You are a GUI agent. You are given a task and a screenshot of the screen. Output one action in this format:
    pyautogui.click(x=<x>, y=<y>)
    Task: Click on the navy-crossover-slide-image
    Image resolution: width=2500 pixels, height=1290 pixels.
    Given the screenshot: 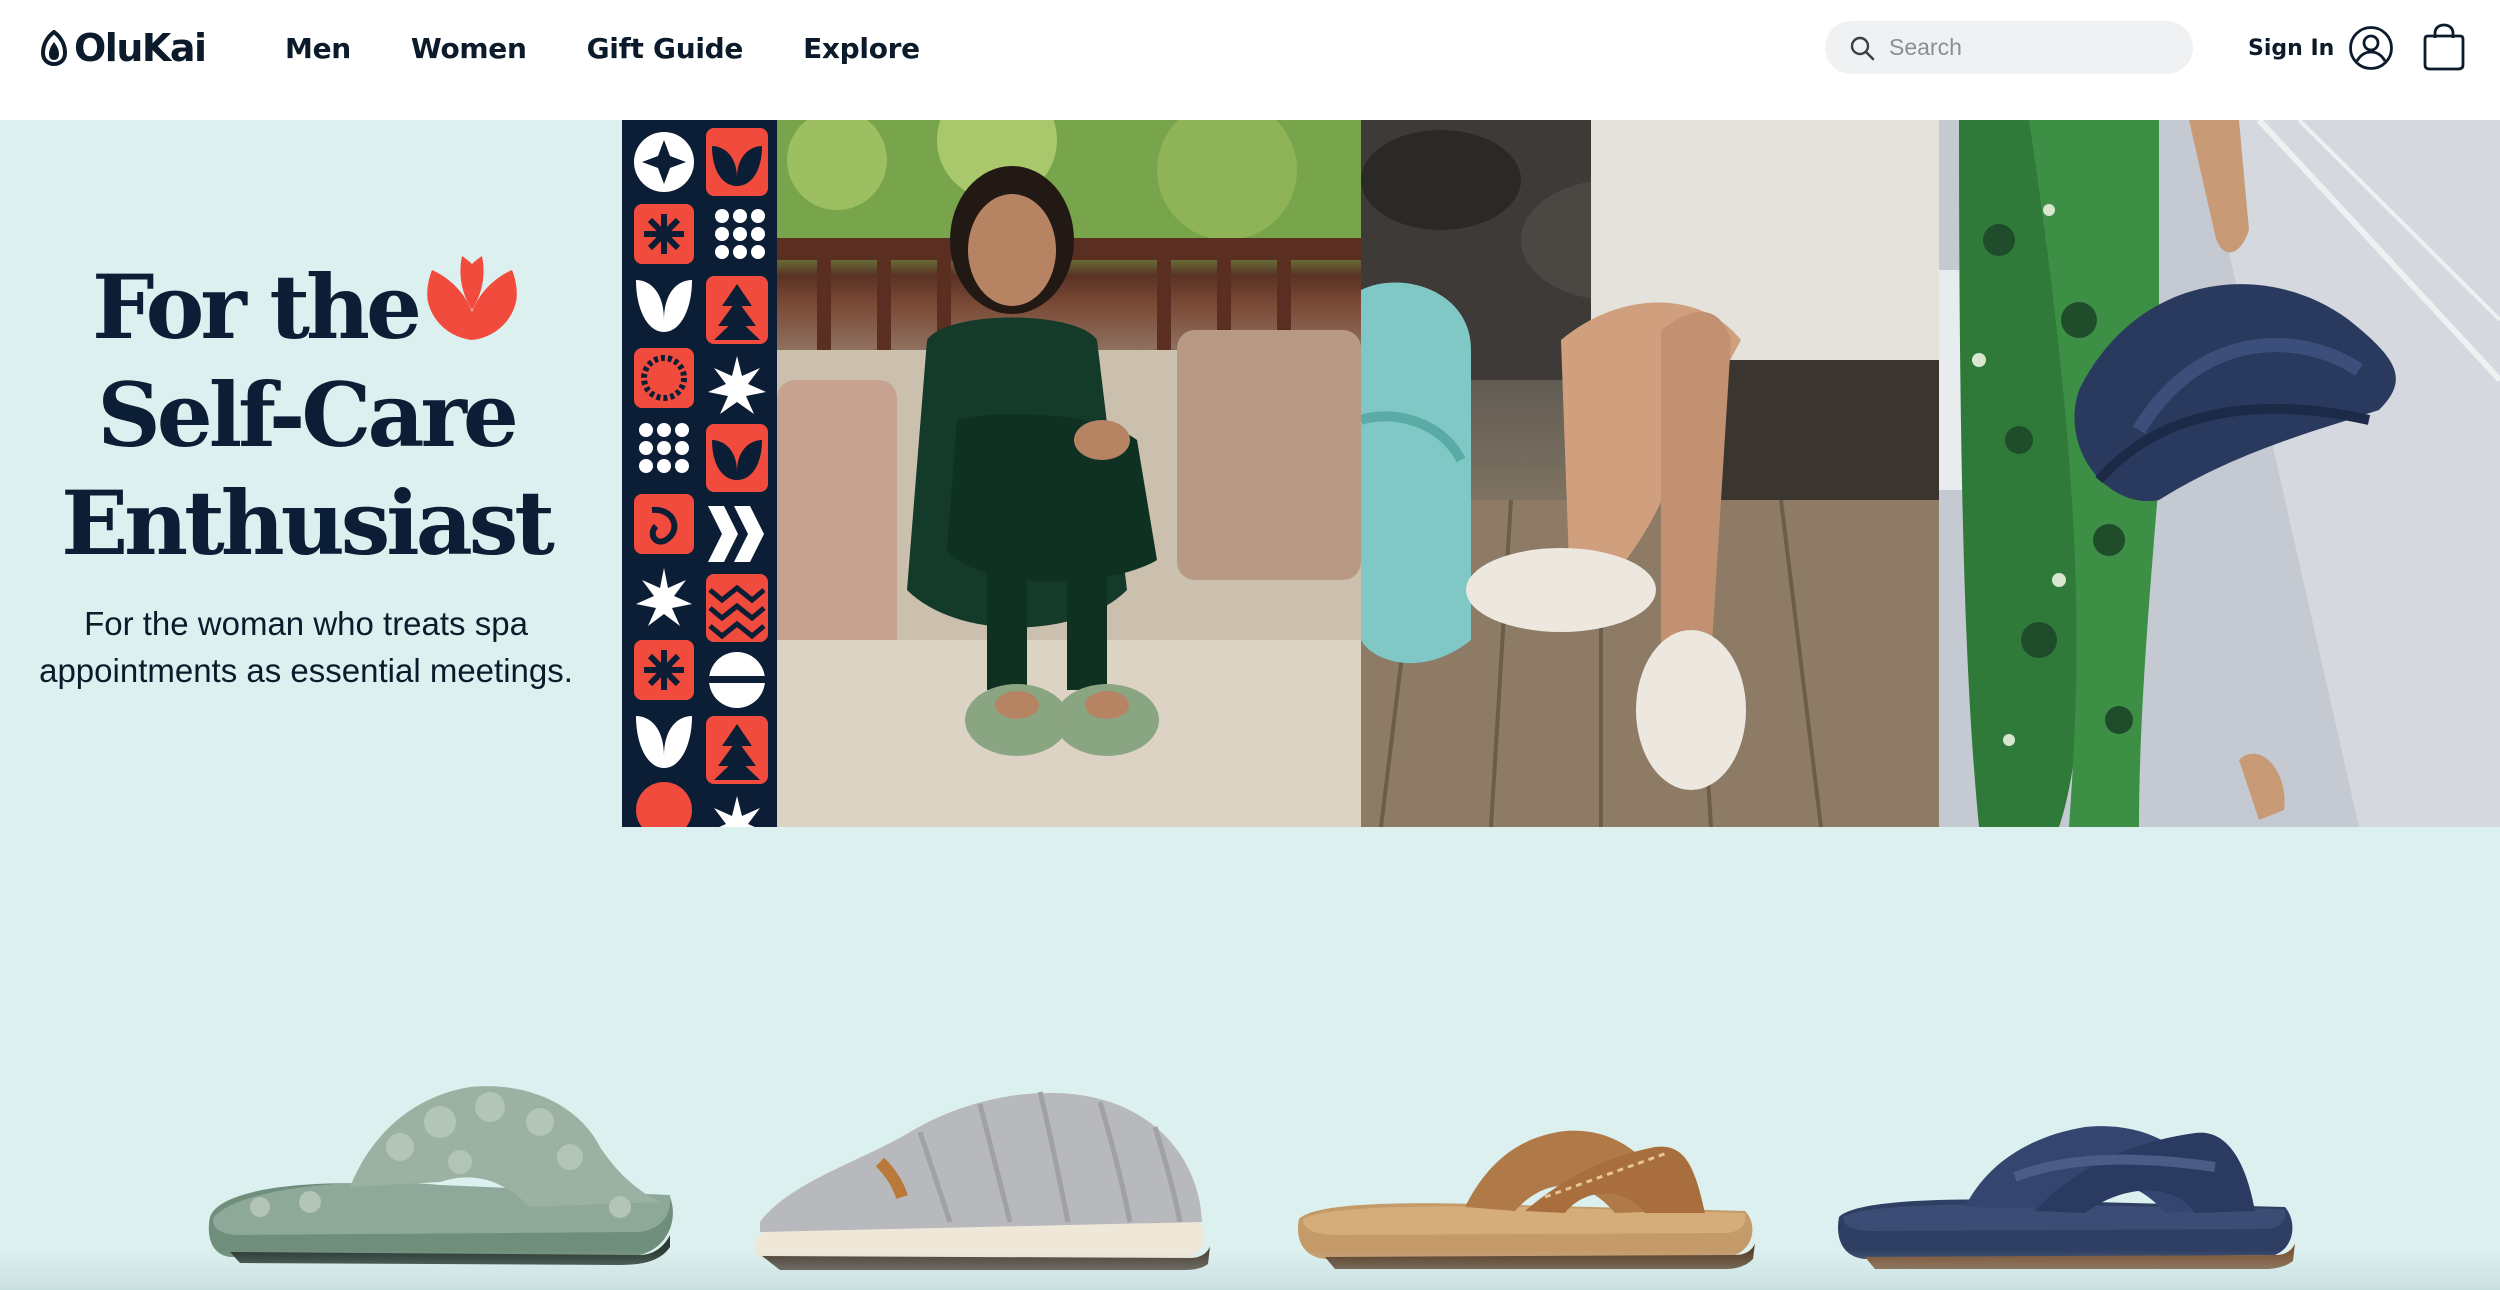 What is the action you would take?
    pyautogui.click(x=2066, y=1197)
    